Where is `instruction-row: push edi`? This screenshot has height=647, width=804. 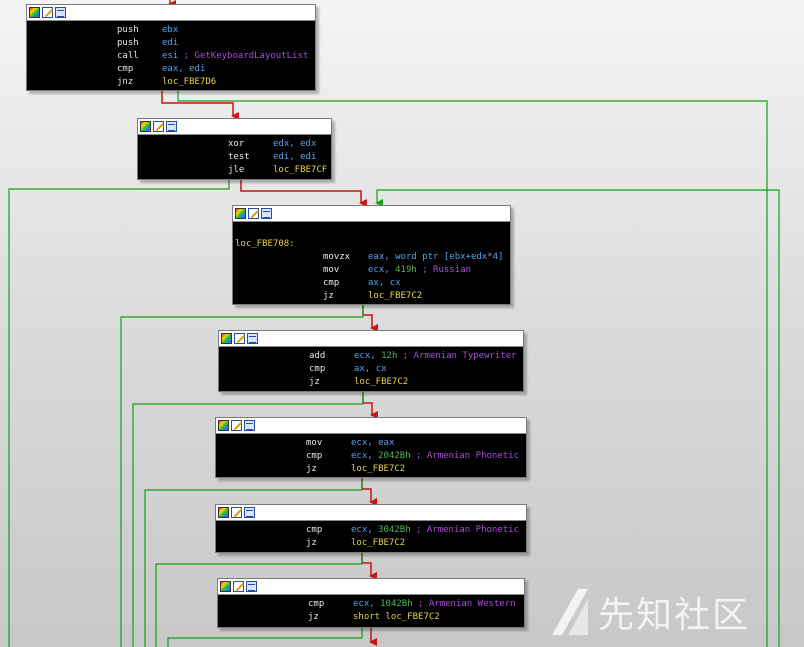
instruction-row: push edi is located at coordinates (171, 43).